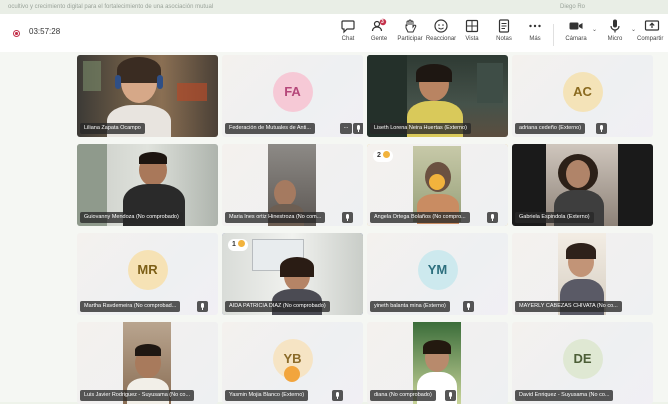 This screenshot has height=404, width=668. Describe the element at coordinates (504, 26) in the screenshot. I see `notes-icon` at that location.